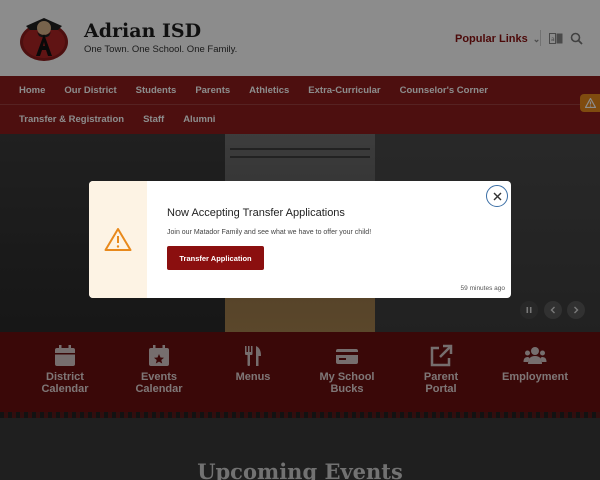 This screenshot has width=600, height=480. I want to click on modal-icon-panel, so click(118, 239).